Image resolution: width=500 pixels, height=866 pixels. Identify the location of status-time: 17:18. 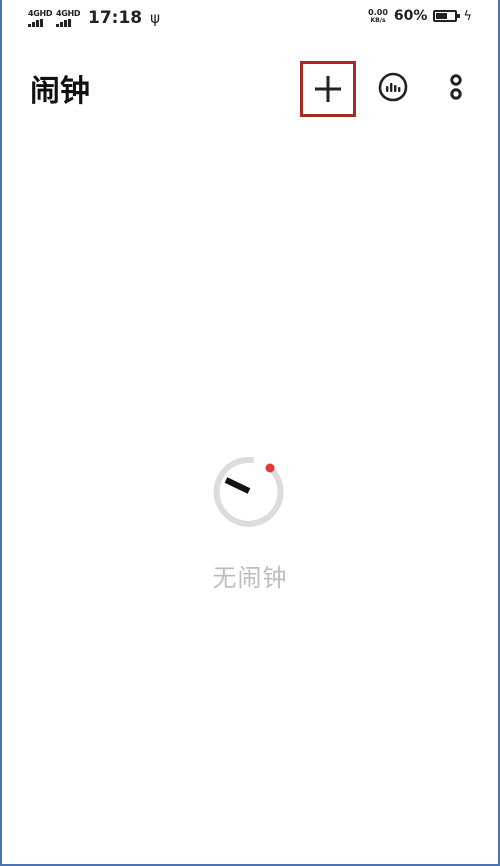
(115, 18).